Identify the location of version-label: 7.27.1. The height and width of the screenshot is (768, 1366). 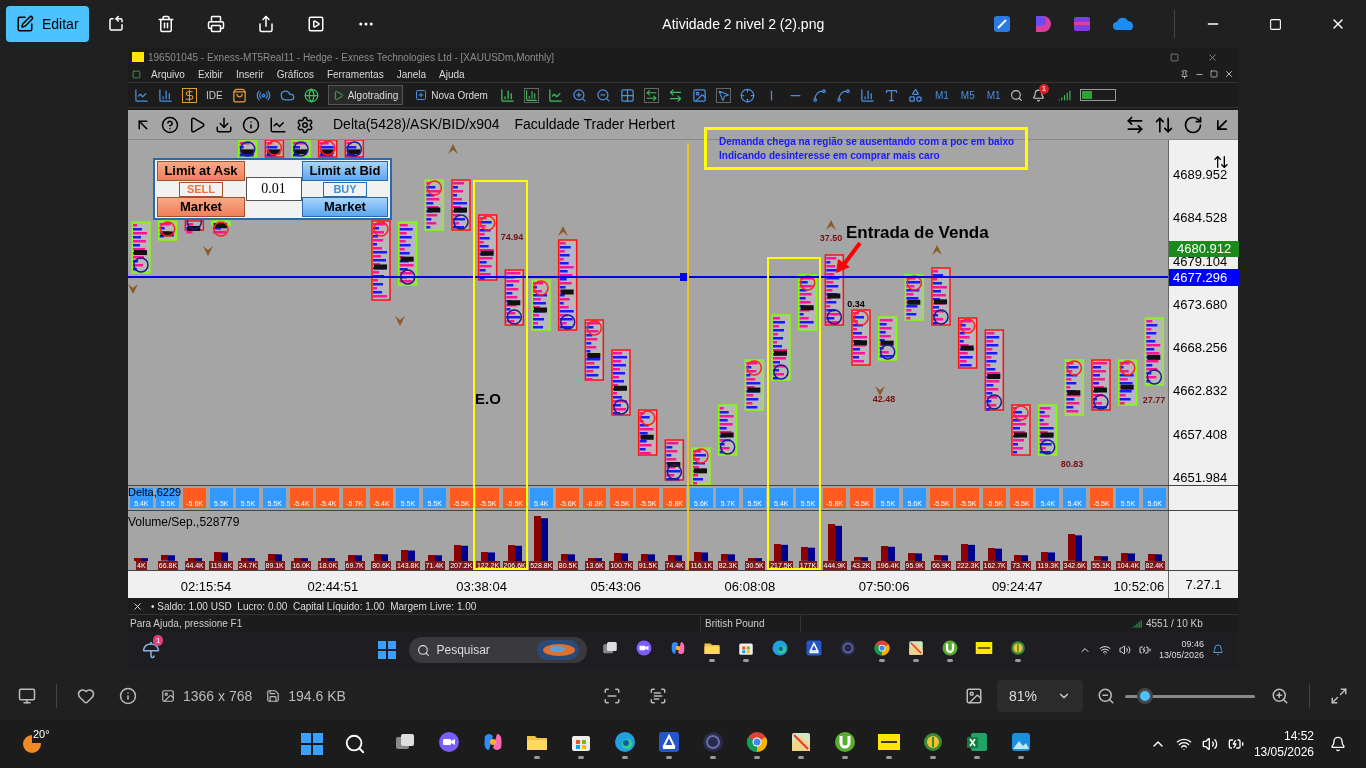
(1203, 584).